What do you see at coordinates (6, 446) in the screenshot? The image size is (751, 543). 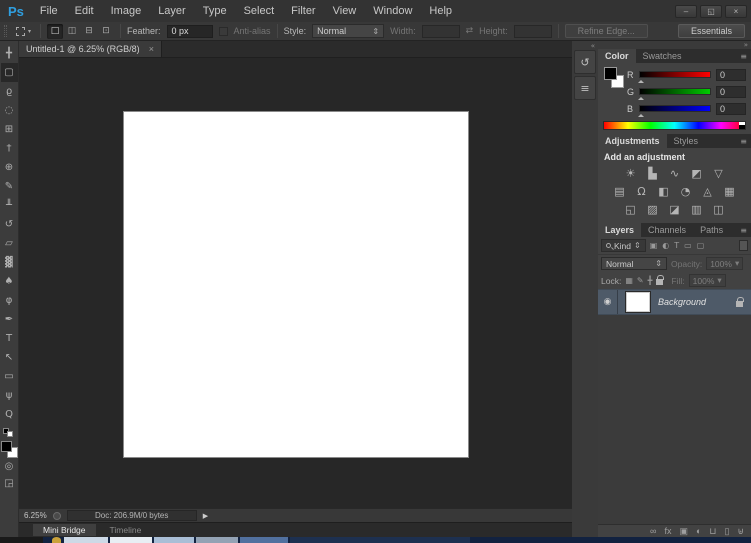 I see `foreground-color-swatch` at bounding box center [6, 446].